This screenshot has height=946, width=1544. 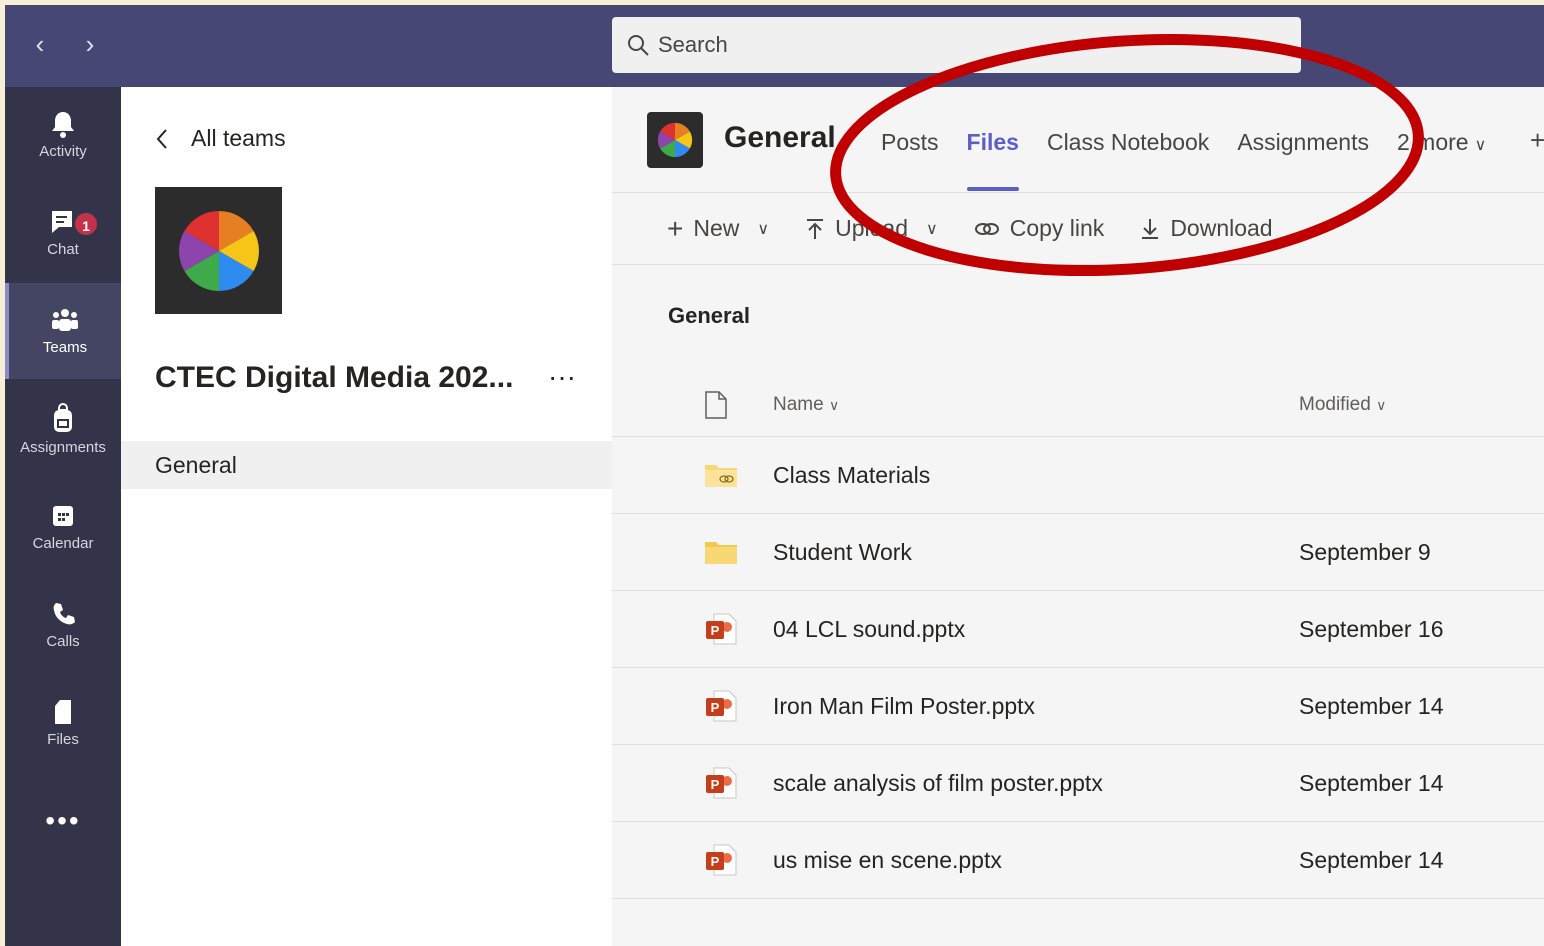 What do you see at coordinates (1036, 475) in the screenshot?
I see `file-name: Class Materials` at bounding box center [1036, 475].